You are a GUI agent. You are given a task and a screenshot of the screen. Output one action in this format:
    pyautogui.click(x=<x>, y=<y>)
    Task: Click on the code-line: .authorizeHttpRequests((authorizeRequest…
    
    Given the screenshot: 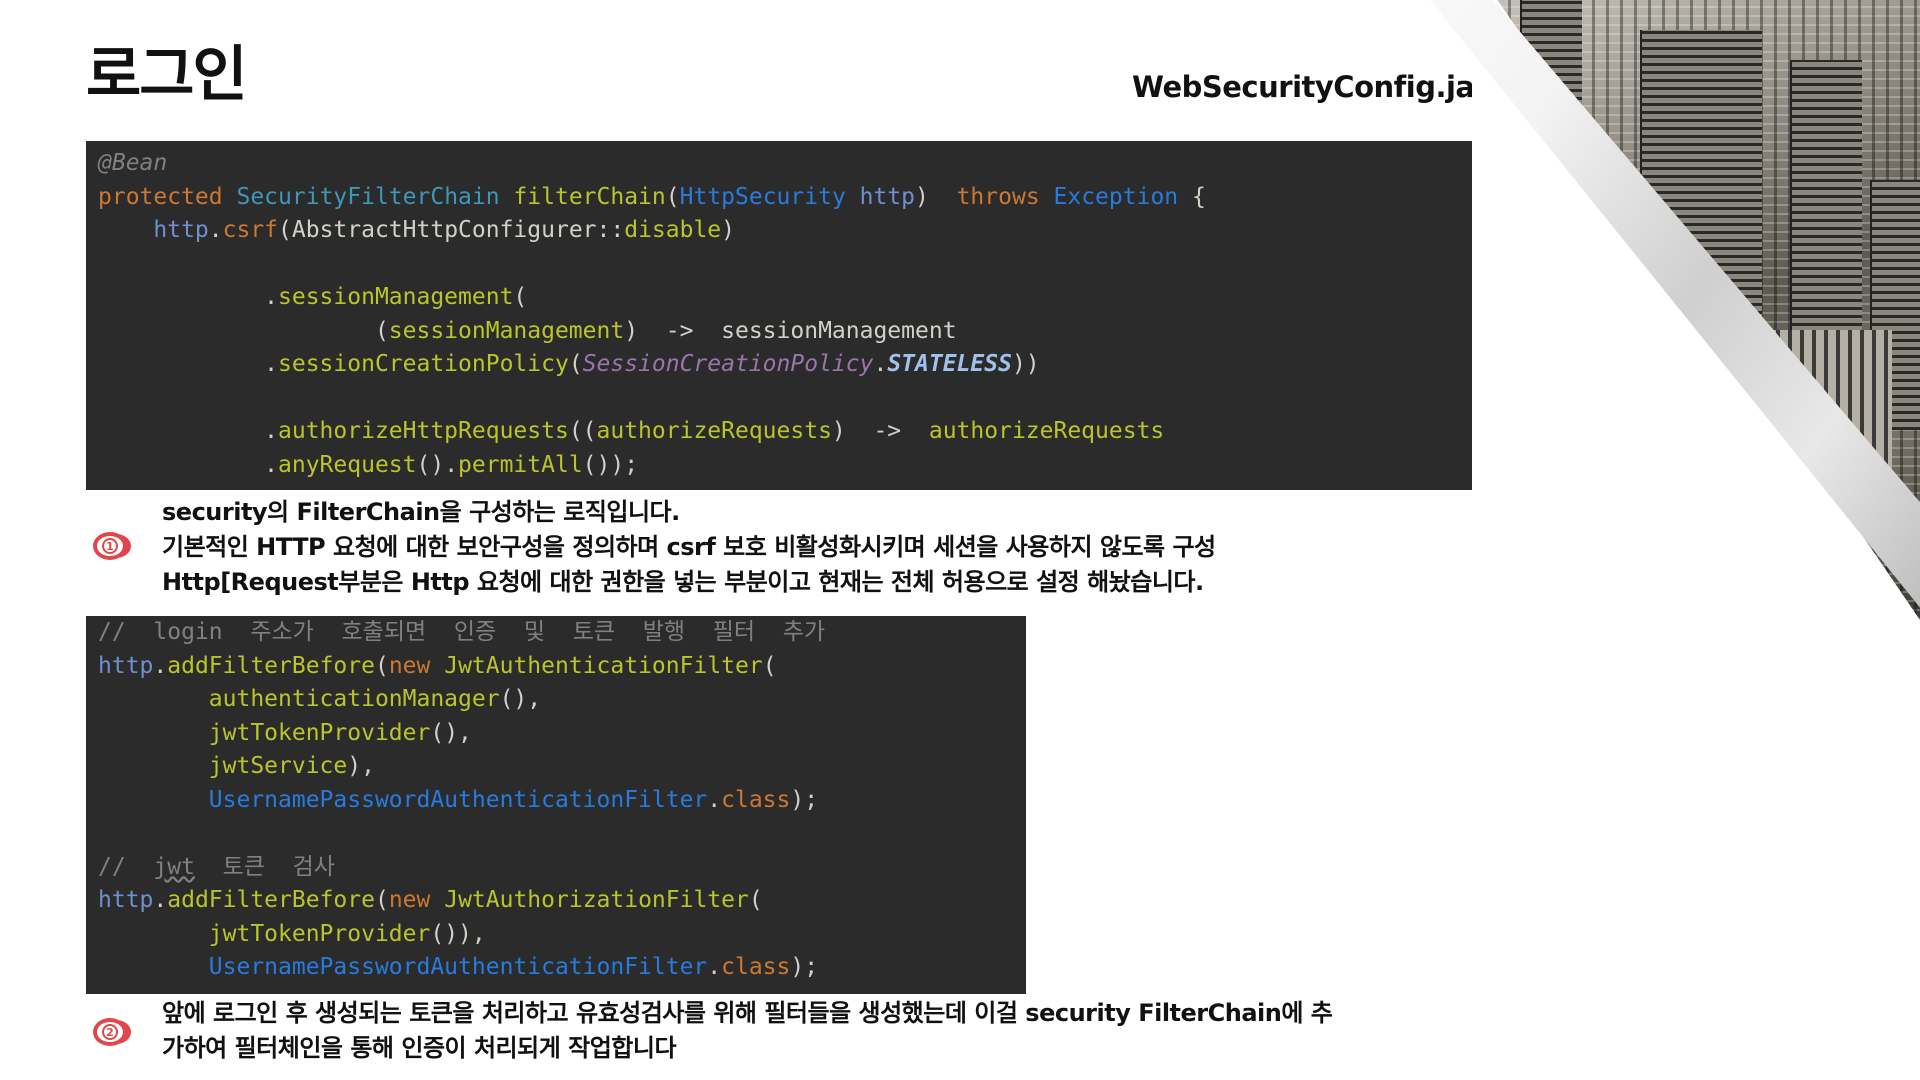 What is the action you would take?
    pyautogui.click(x=785, y=432)
    